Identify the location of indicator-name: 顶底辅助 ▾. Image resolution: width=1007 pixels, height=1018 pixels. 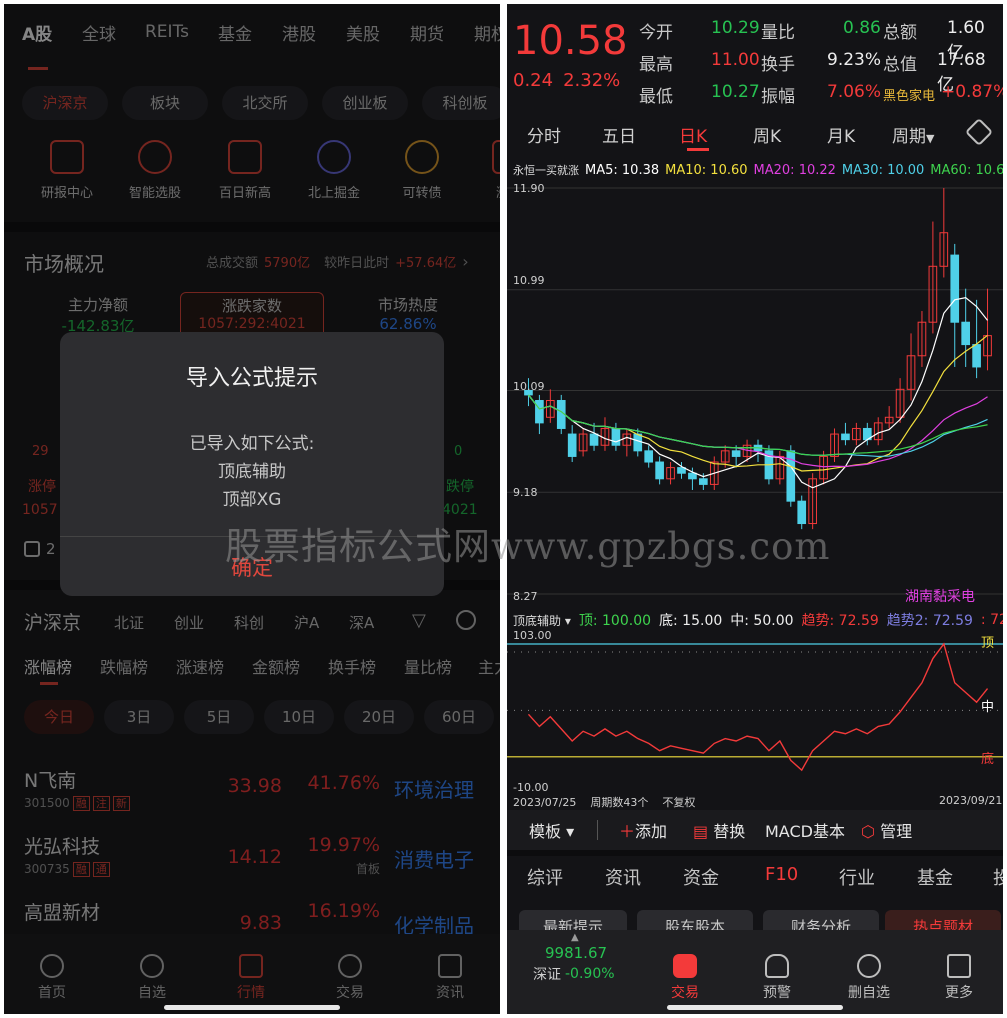
(542, 620).